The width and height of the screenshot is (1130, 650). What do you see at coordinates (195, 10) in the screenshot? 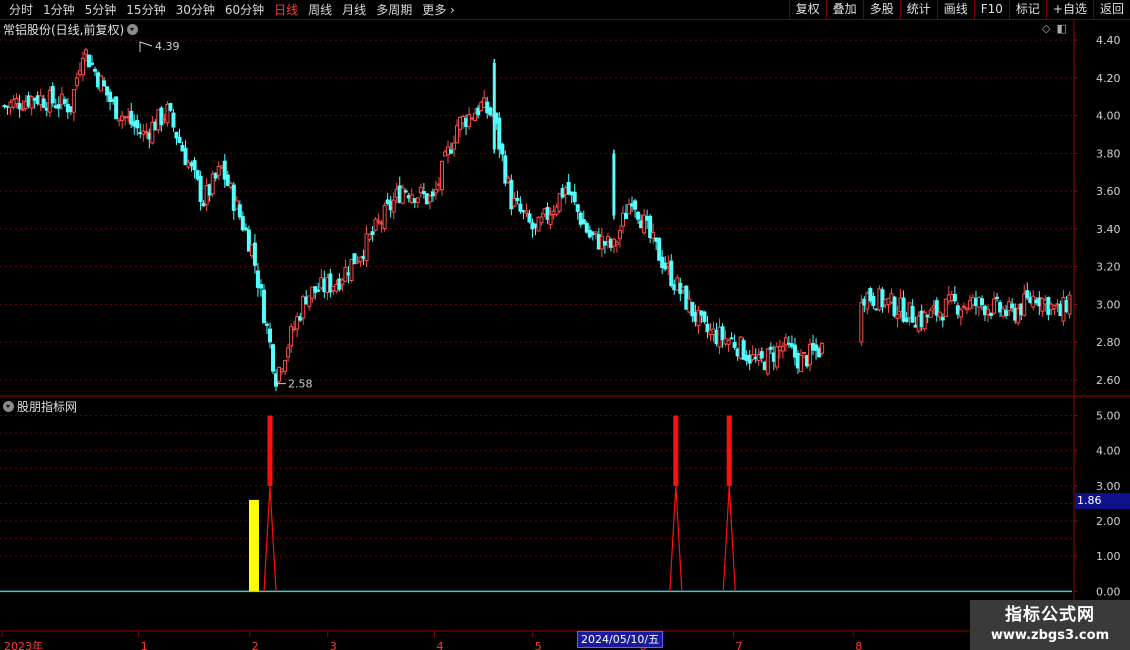
I see `period-tab-4: 30分钟` at bounding box center [195, 10].